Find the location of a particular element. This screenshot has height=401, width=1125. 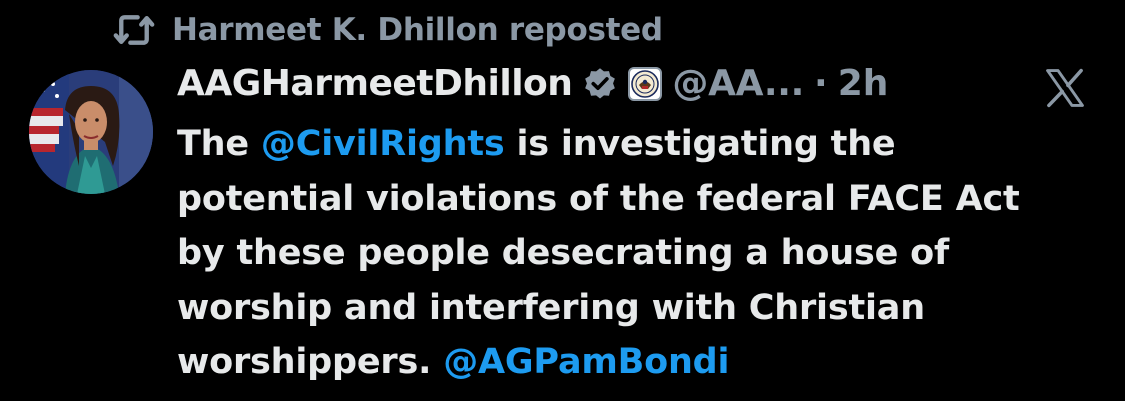

mention-link-agpambondi: @AGPamBondi is located at coordinates (586, 362).